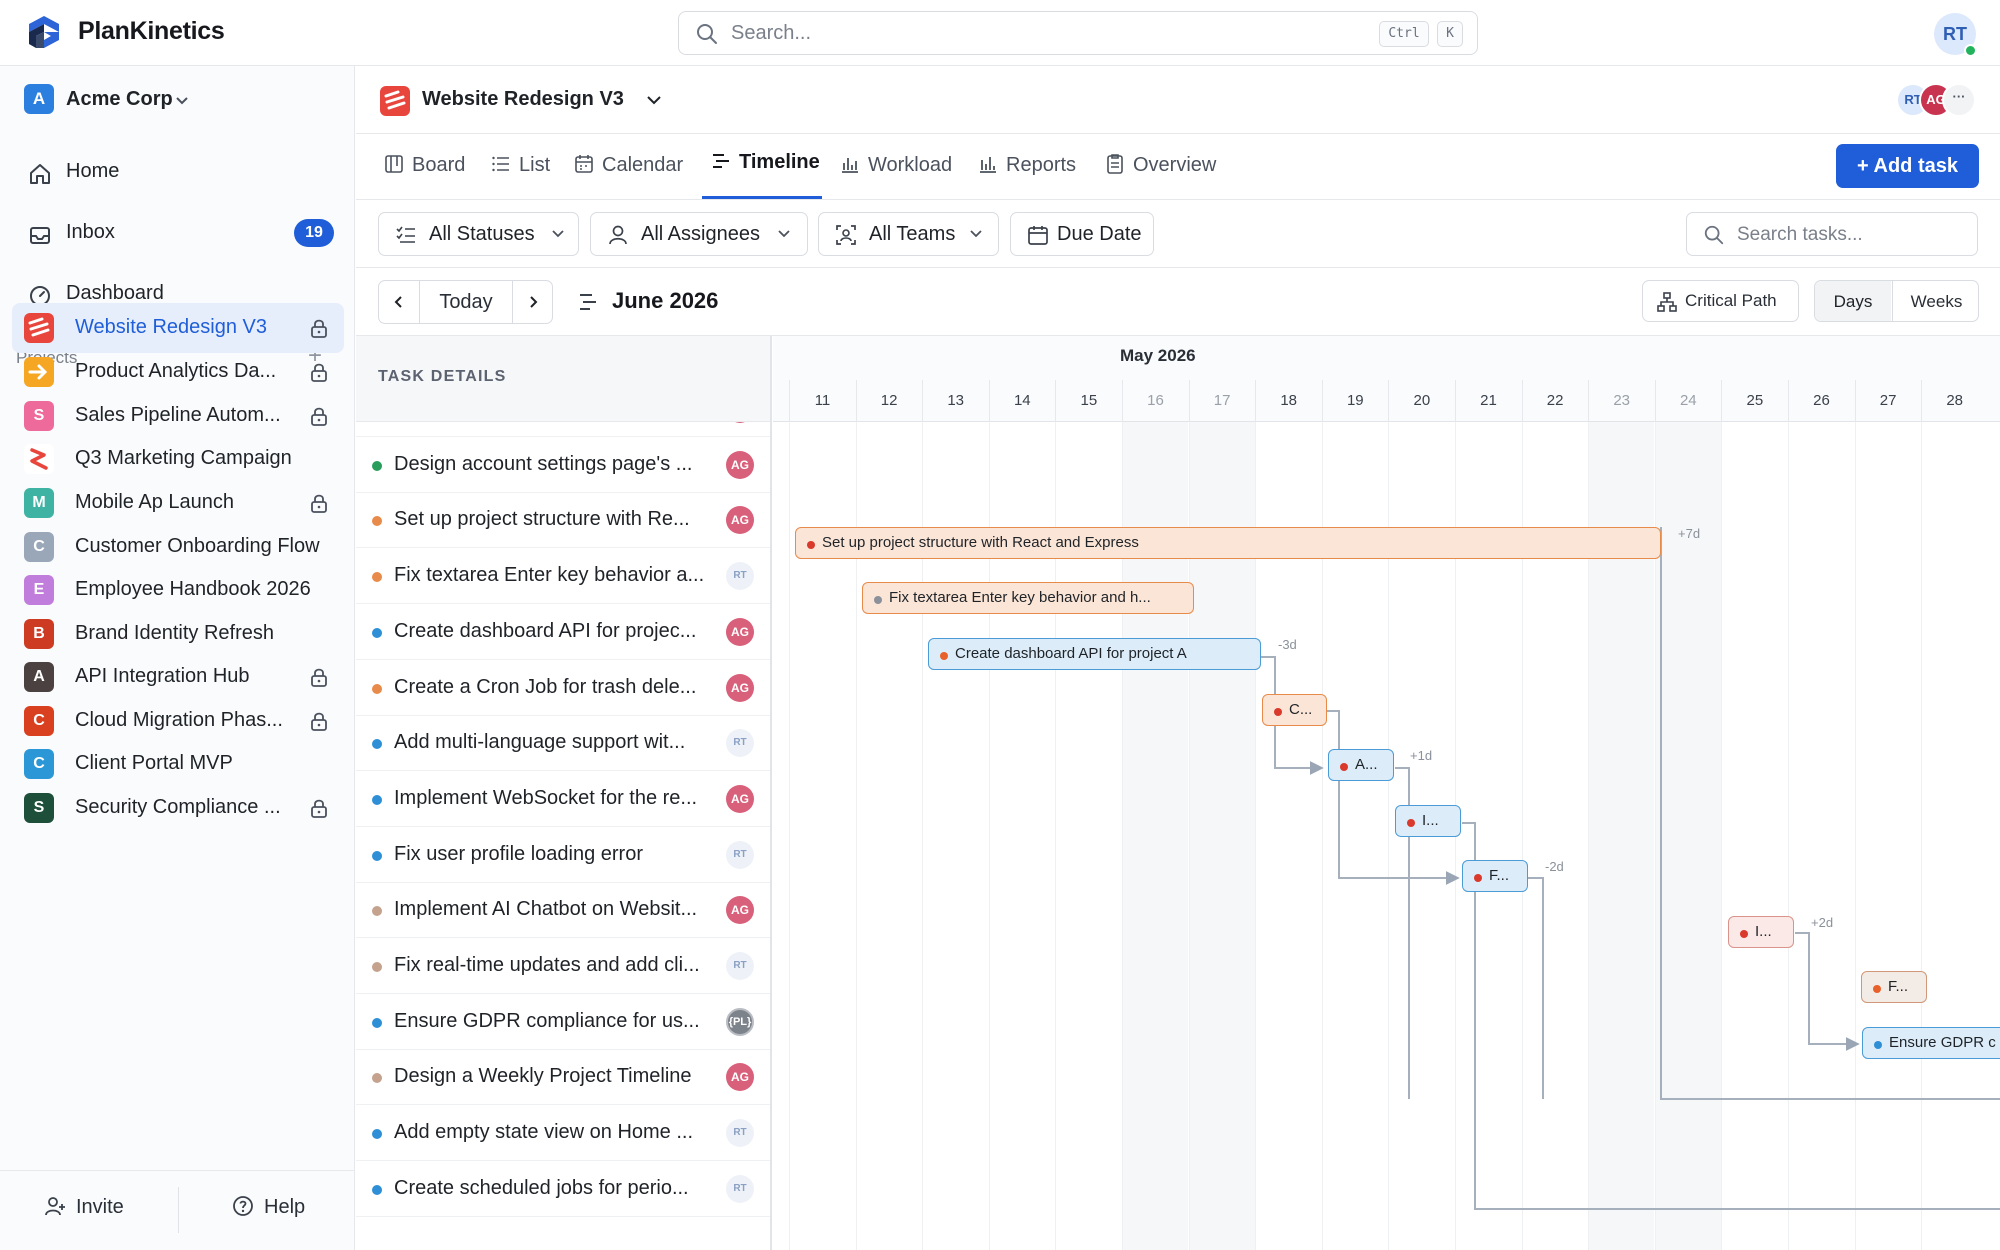 The width and height of the screenshot is (2000, 1250). Describe the element at coordinates (39, 634) in the screenshot. I see `project-icon: B` at that location.